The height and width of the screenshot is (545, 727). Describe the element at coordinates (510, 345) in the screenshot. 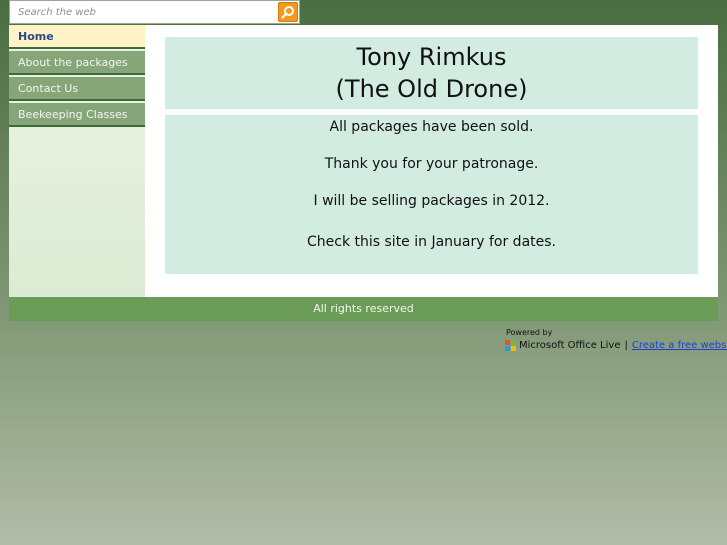

I see `microsoft-office-live-icon` at that location.